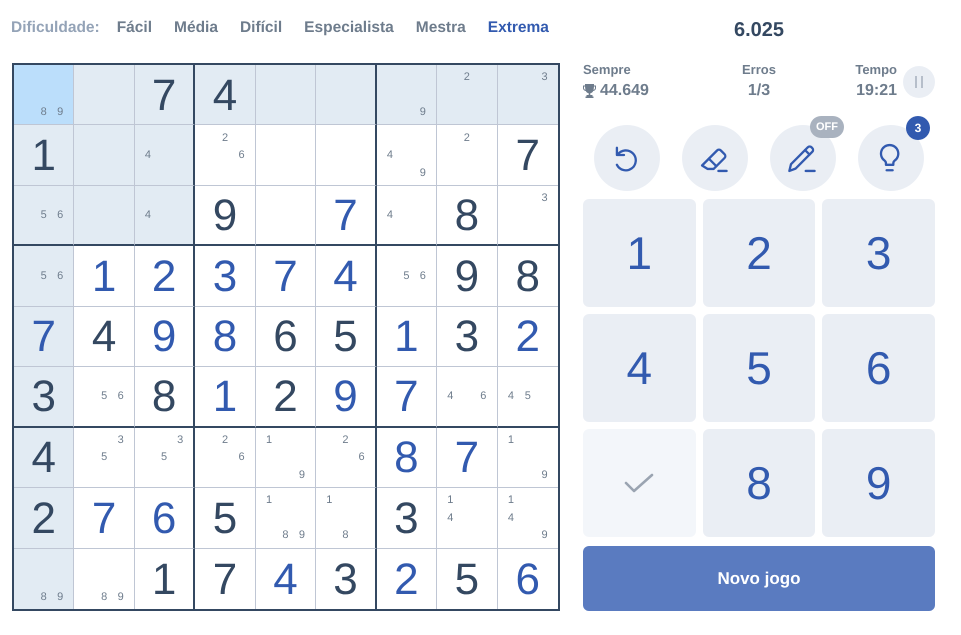  I want to click on difficulty-tab: Difícil, so click(261, 28).